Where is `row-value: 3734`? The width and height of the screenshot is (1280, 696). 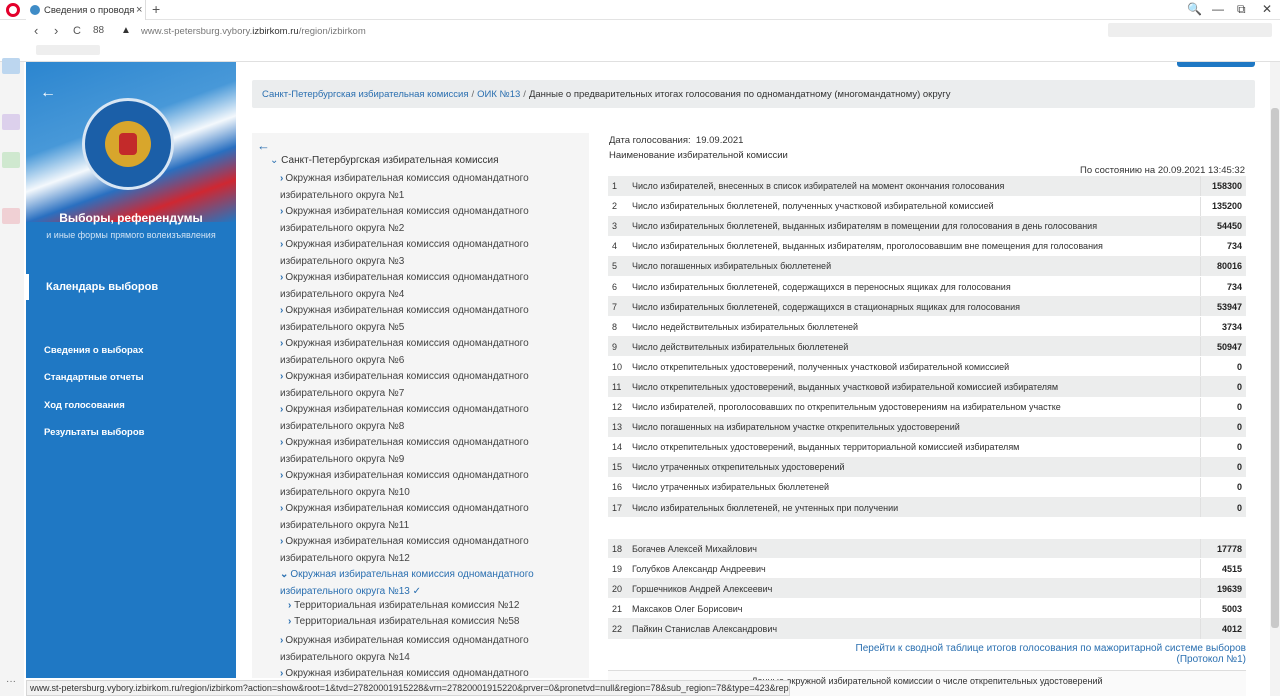 row-value: 3734 is located at coordinates (1222, 327).